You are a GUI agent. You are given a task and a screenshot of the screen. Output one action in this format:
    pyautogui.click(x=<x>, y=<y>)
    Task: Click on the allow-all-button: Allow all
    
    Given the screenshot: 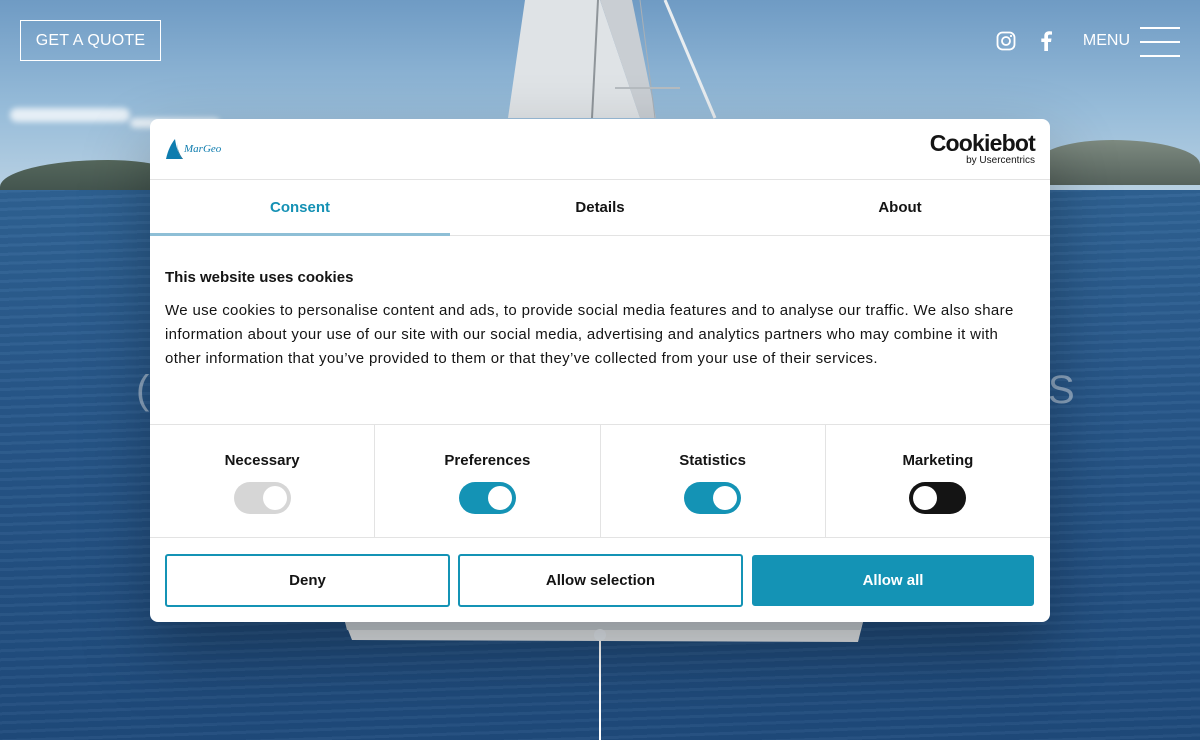 What is the action you would take?
    pyautogui.click(x=893, y=580)
    